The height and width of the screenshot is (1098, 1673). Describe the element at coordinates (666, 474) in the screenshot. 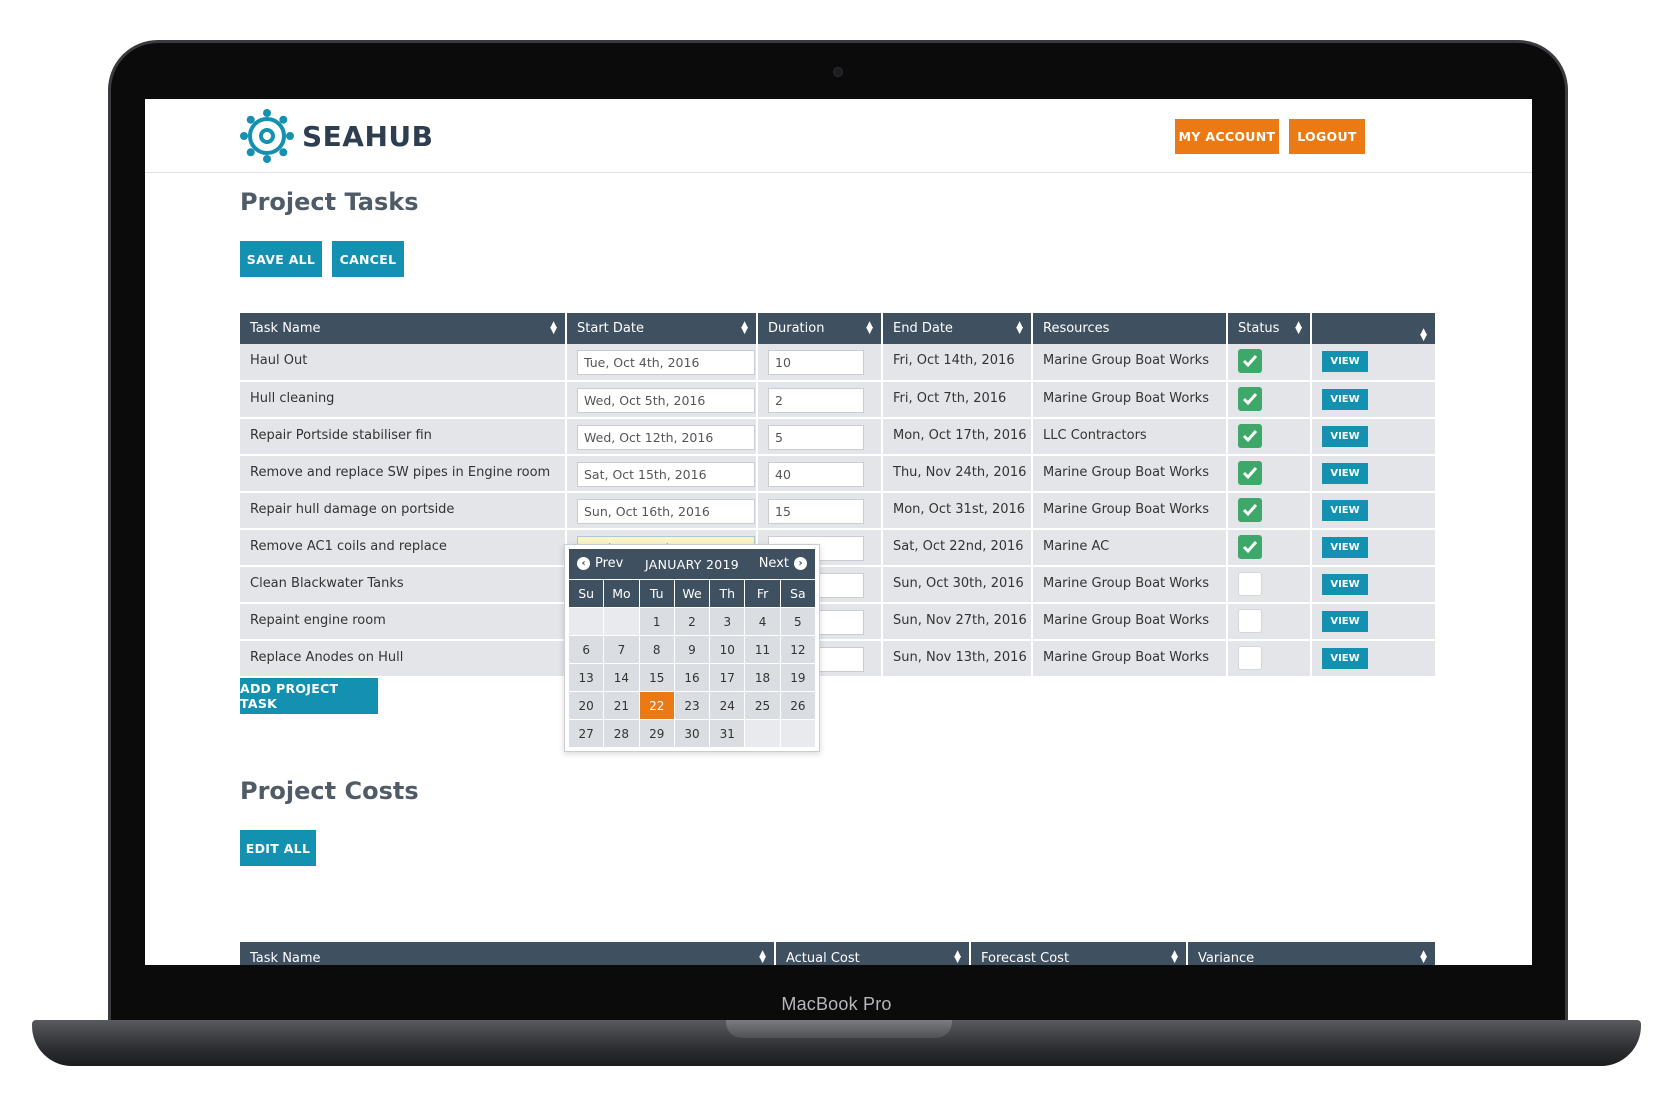

I see `start-date-input: Sat, Oct 15th, 2016` at that location.